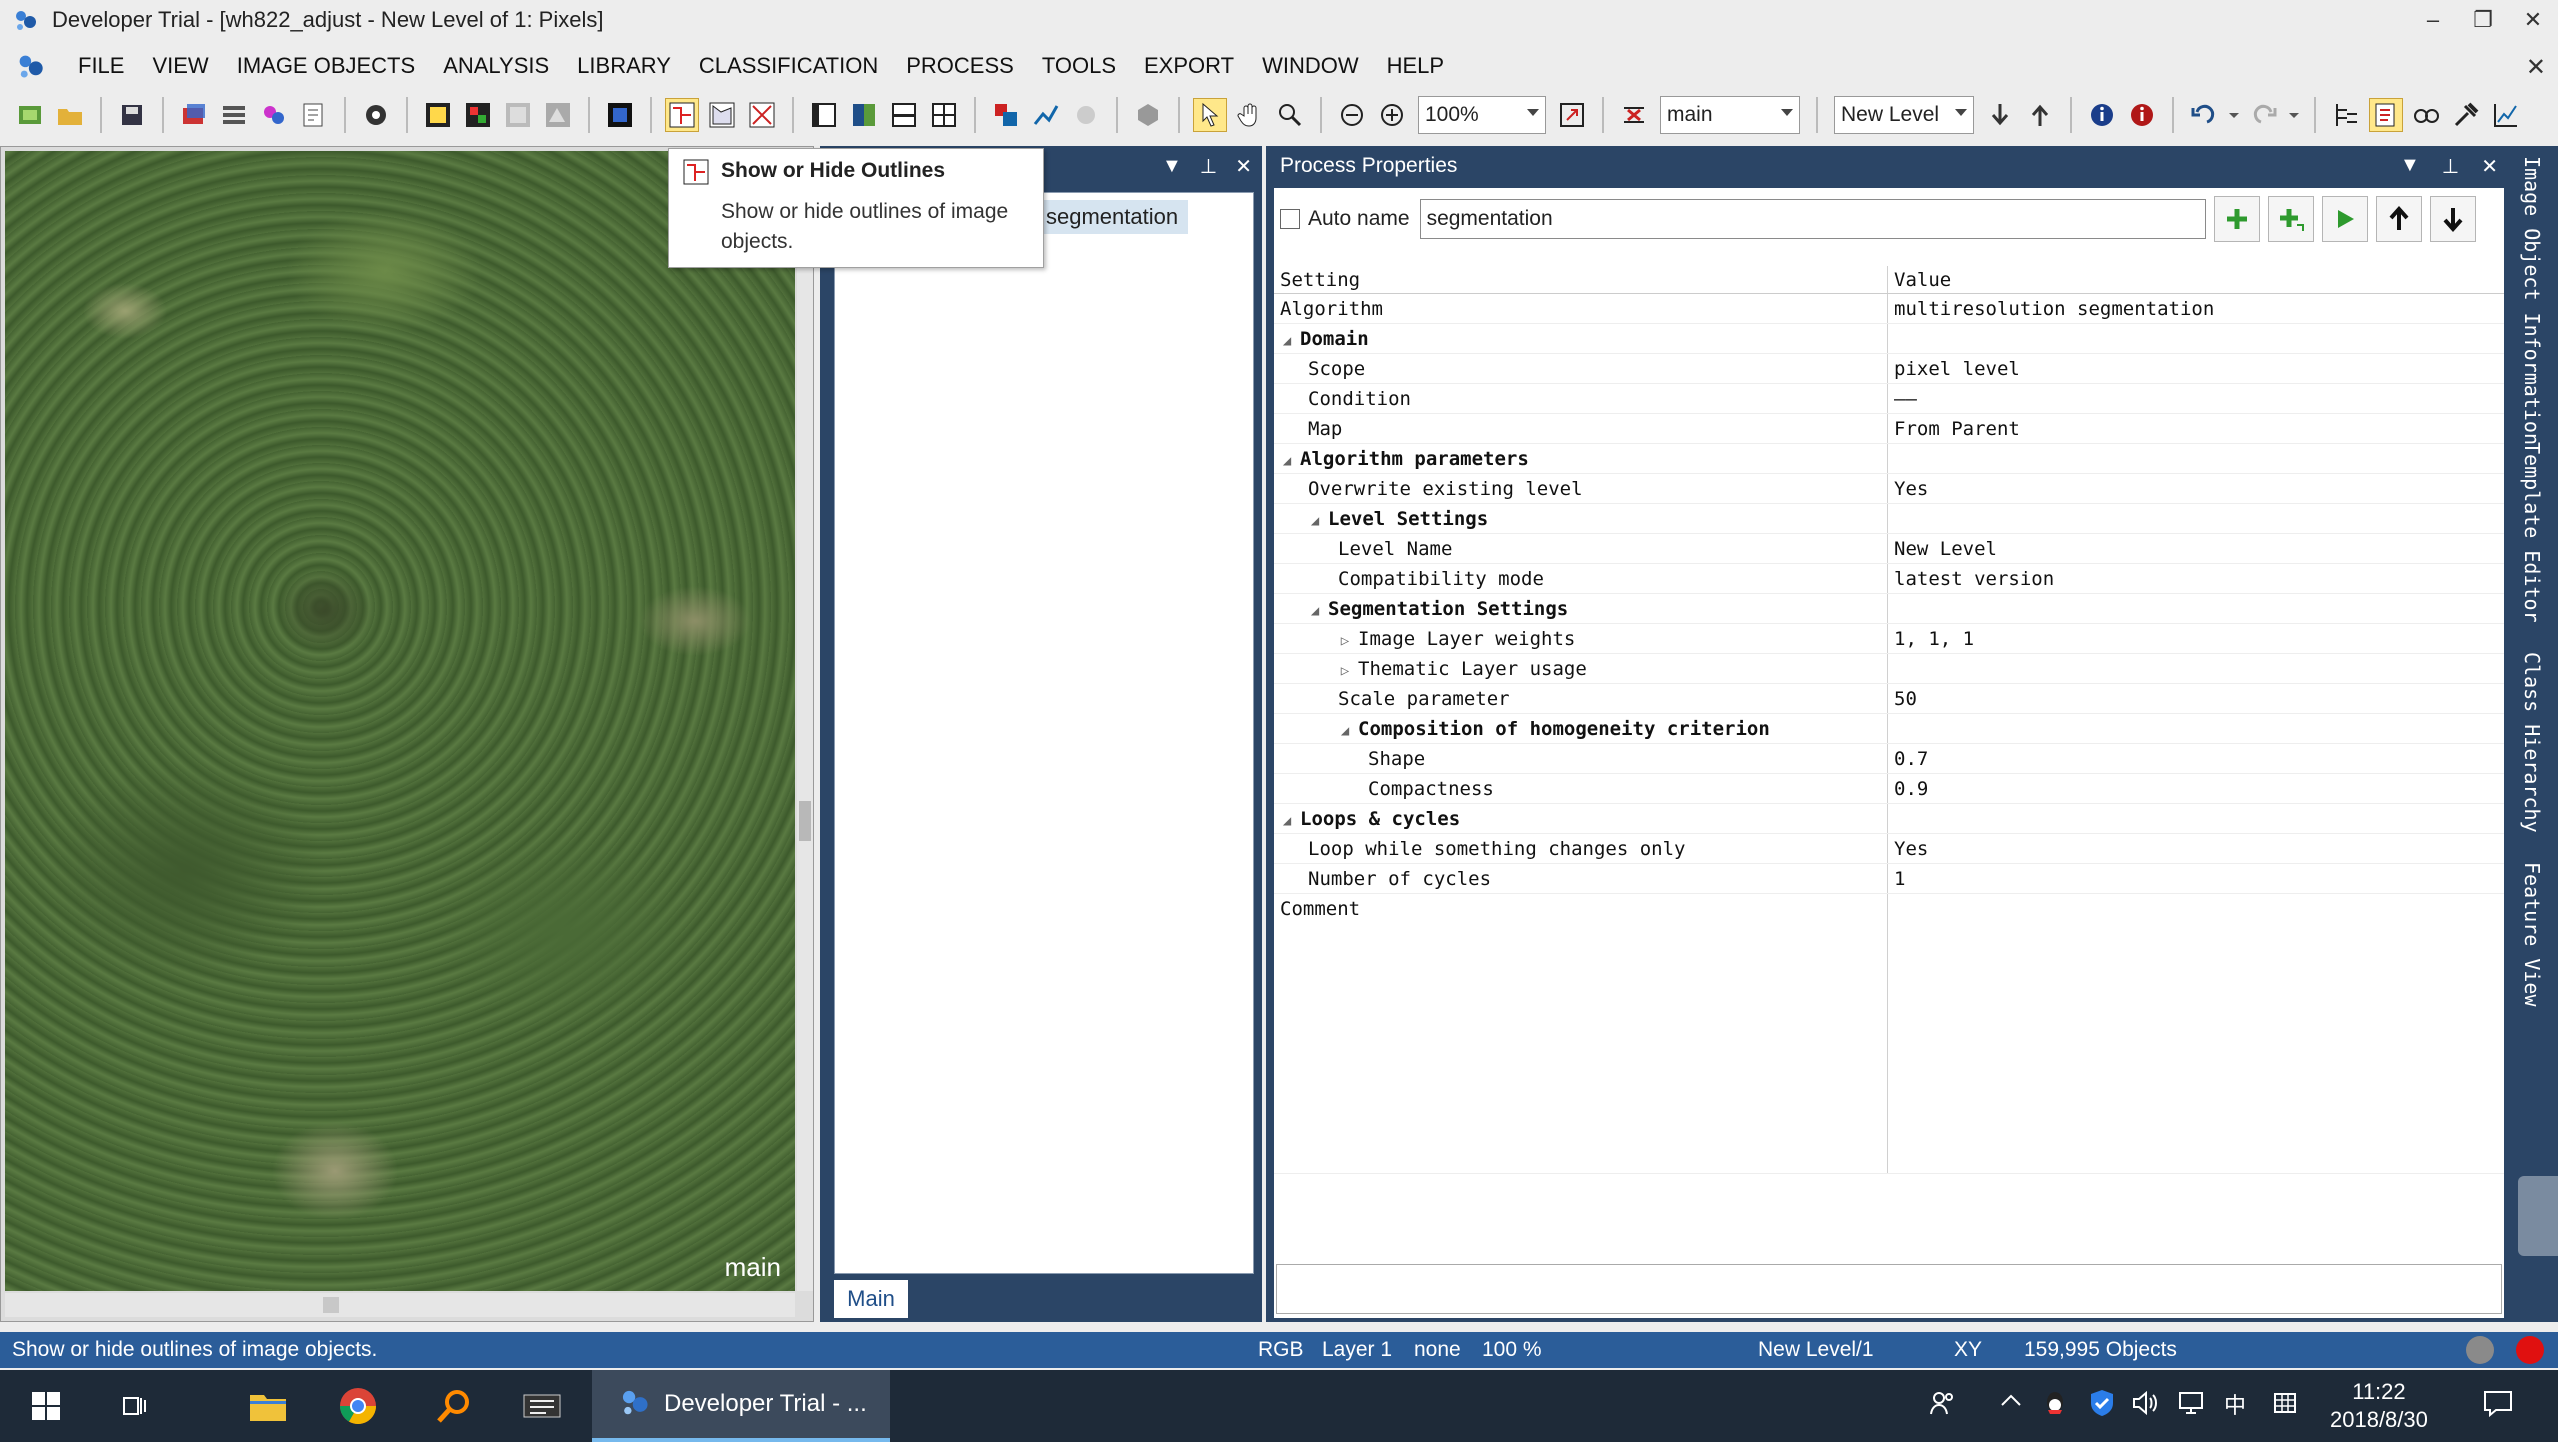  What do you see at coordinates (2196, 398) in the screenshot?
I see `value-cell: ——` at bounding box center [2196, 398].